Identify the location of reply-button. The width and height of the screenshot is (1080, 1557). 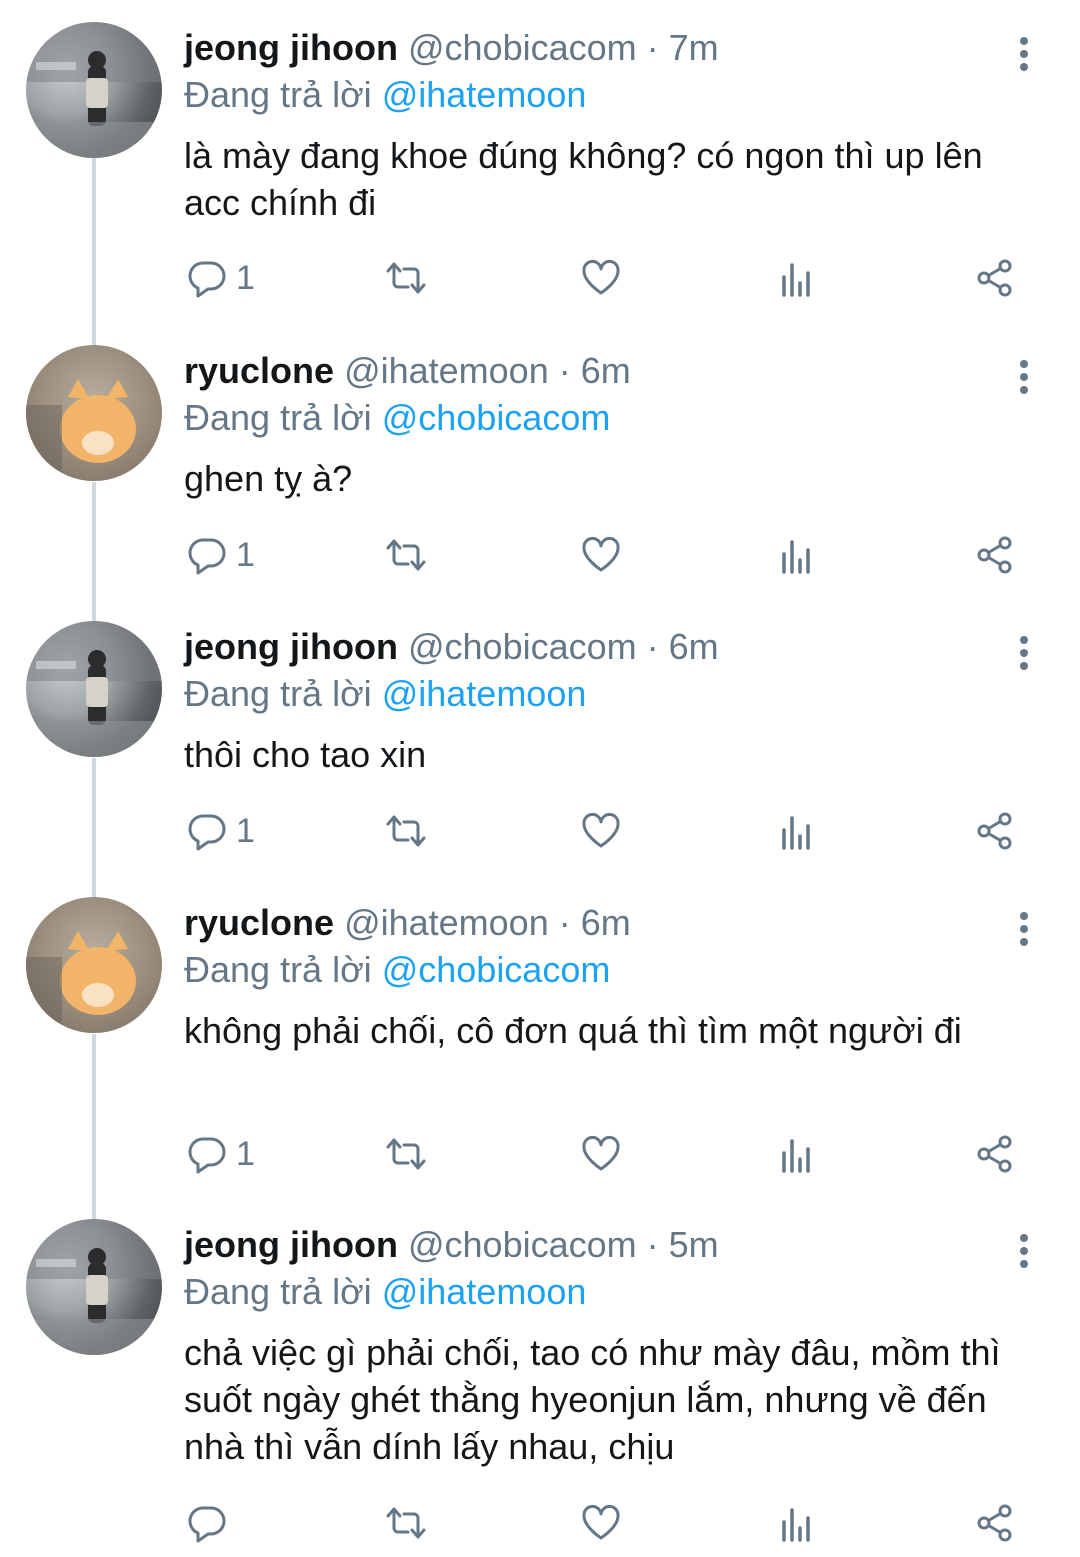
(207, 1523).